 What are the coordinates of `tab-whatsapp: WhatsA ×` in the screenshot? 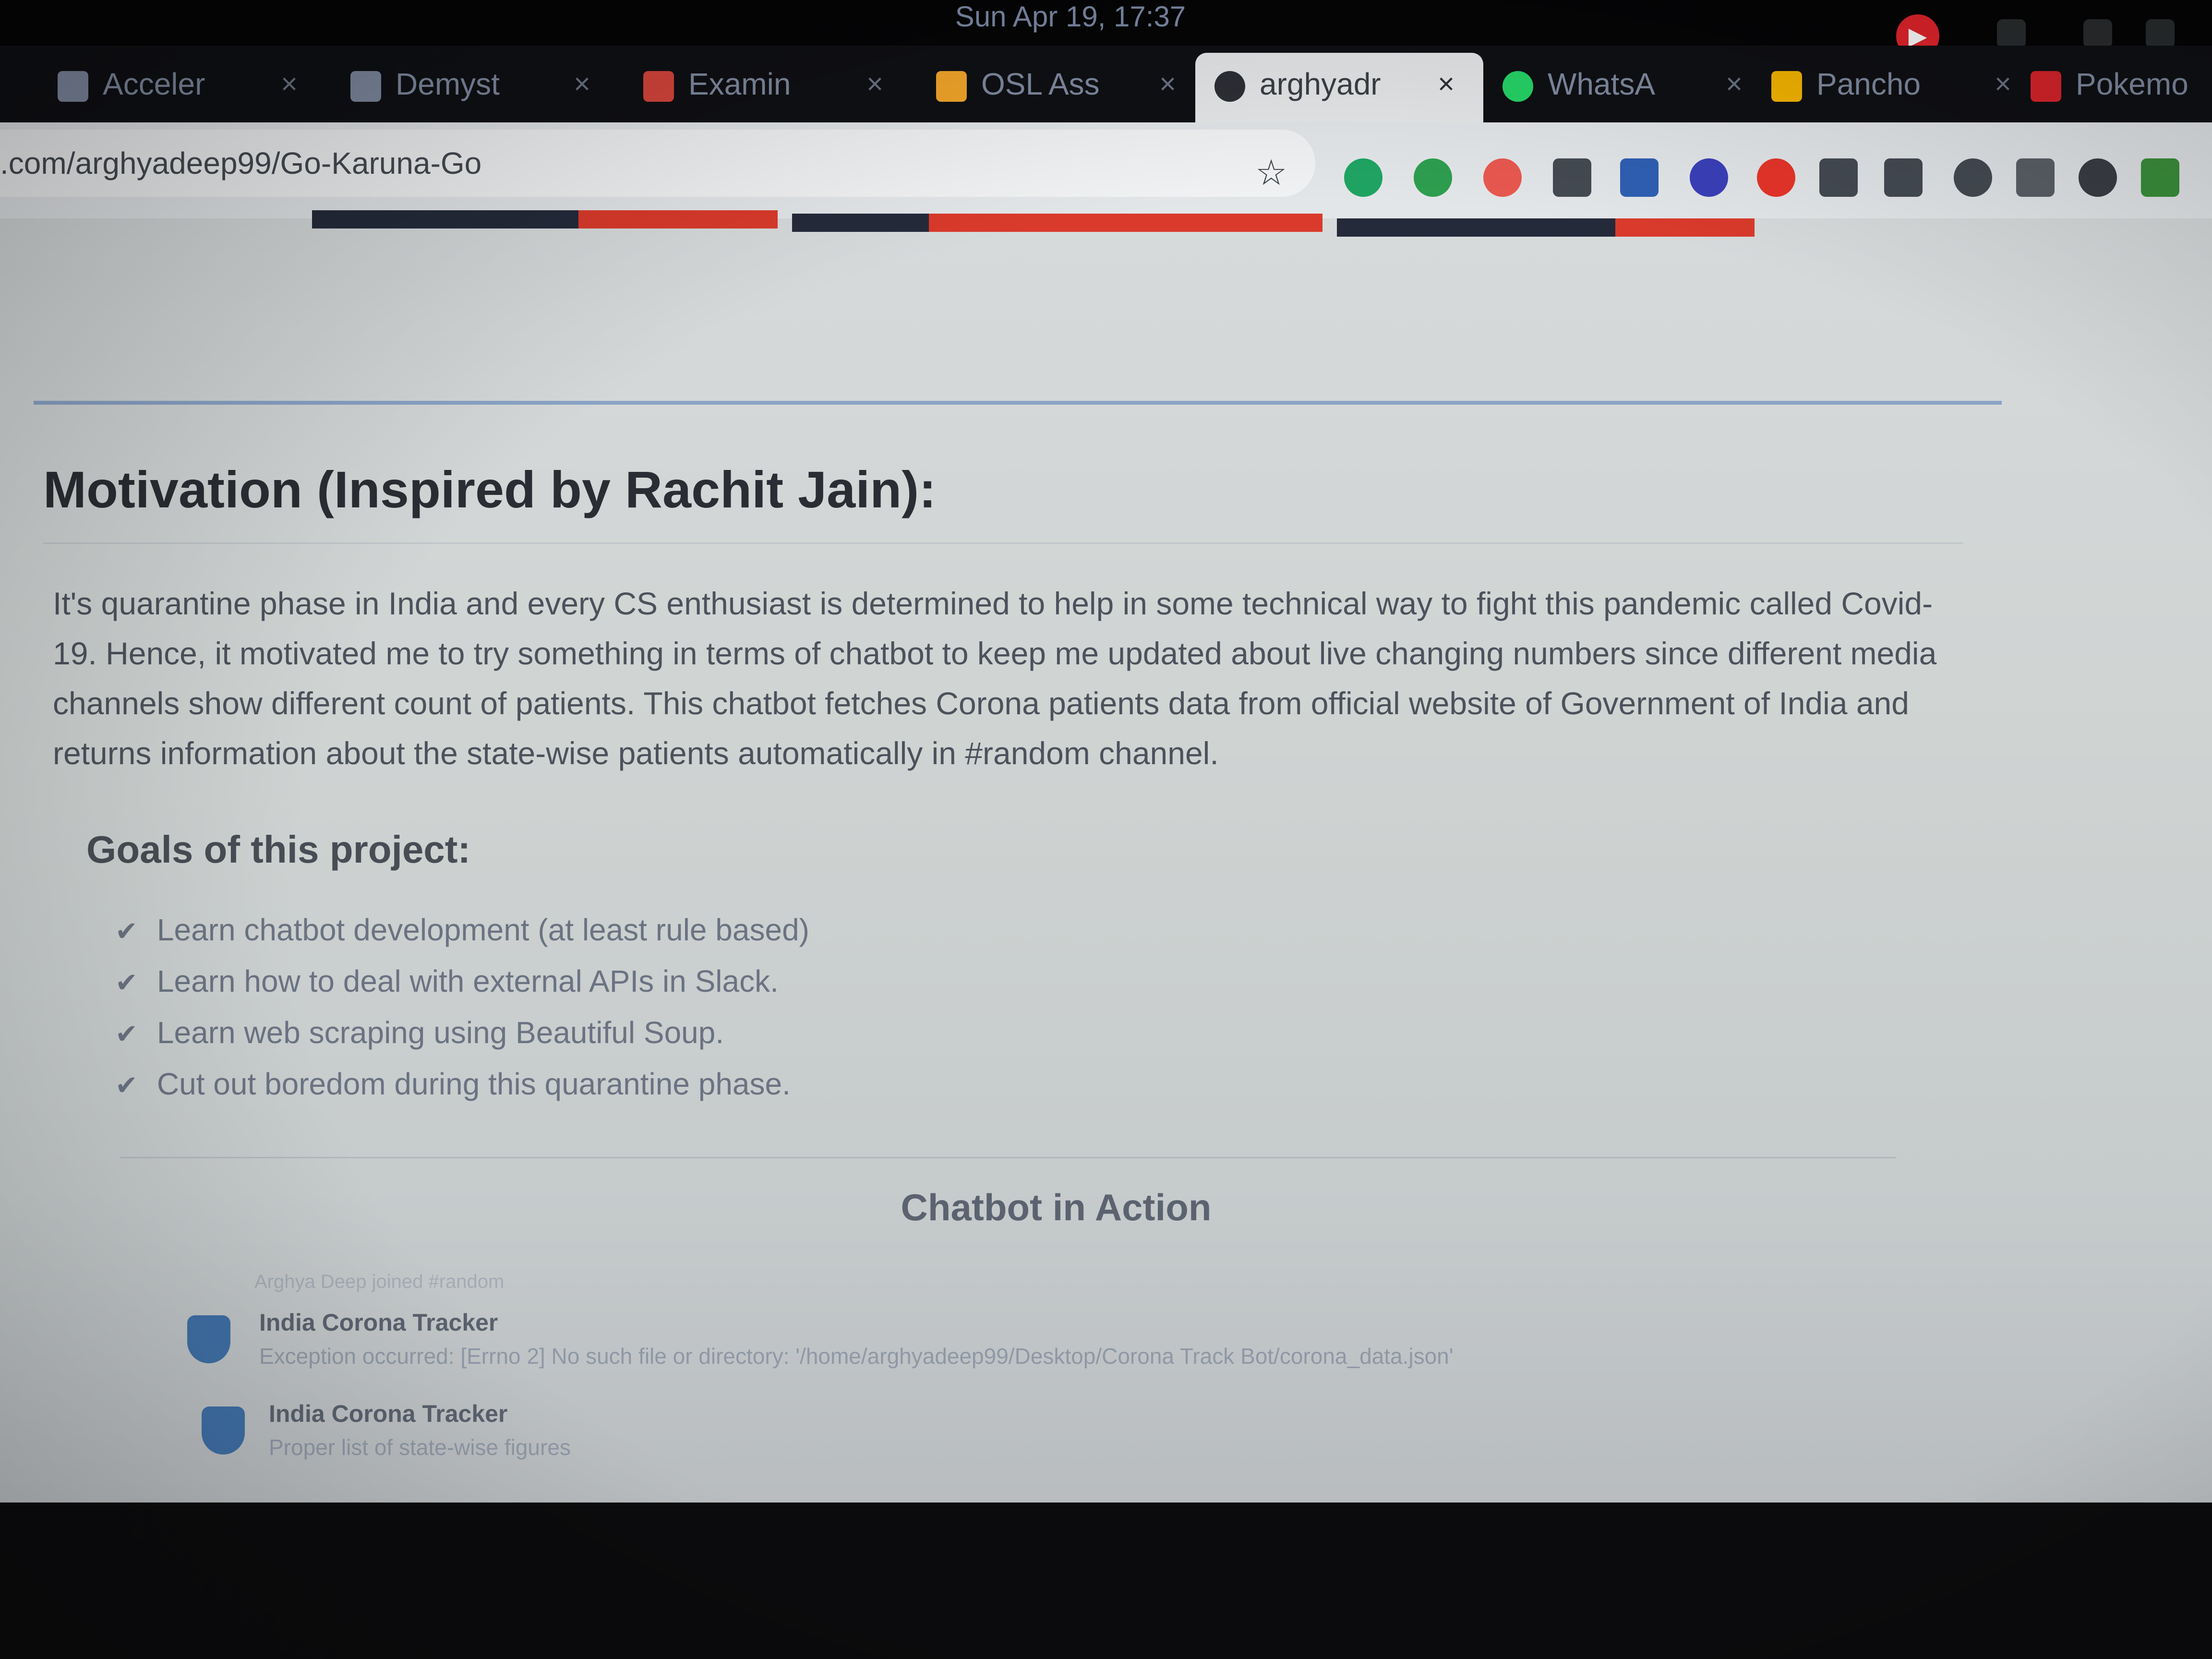 It's located at (1627, 92).